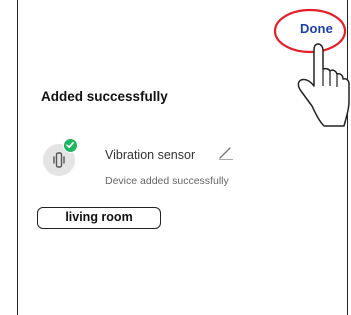  I want to click on device-icon-container, so click(60, 157).